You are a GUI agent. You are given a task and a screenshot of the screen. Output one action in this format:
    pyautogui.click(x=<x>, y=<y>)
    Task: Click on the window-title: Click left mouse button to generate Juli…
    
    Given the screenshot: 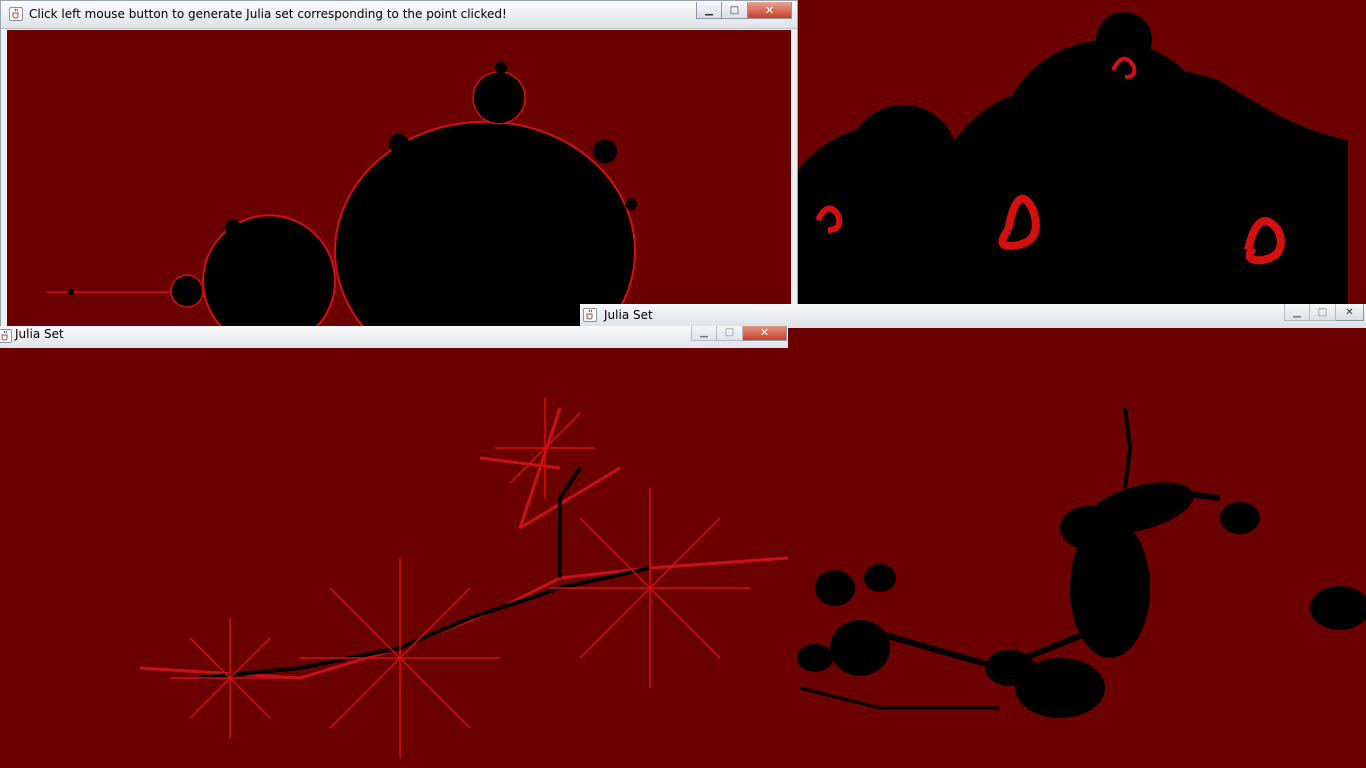 What is the action you would take?
    pyautogui.click(x=268, y=14)
    